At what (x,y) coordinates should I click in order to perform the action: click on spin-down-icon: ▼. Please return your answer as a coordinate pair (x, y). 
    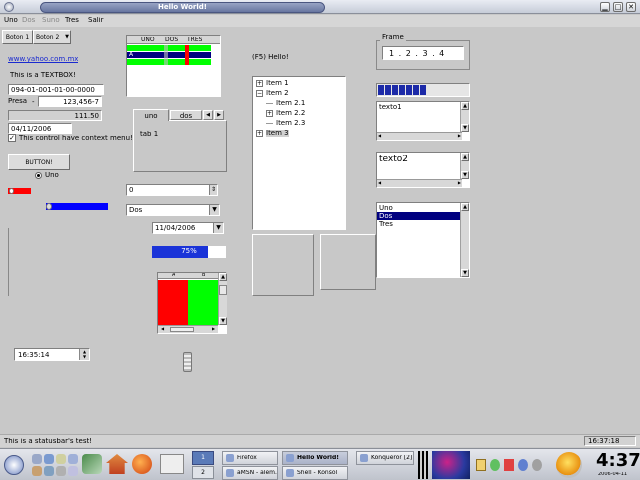
    Looking at the image, I should click on (84, 356).